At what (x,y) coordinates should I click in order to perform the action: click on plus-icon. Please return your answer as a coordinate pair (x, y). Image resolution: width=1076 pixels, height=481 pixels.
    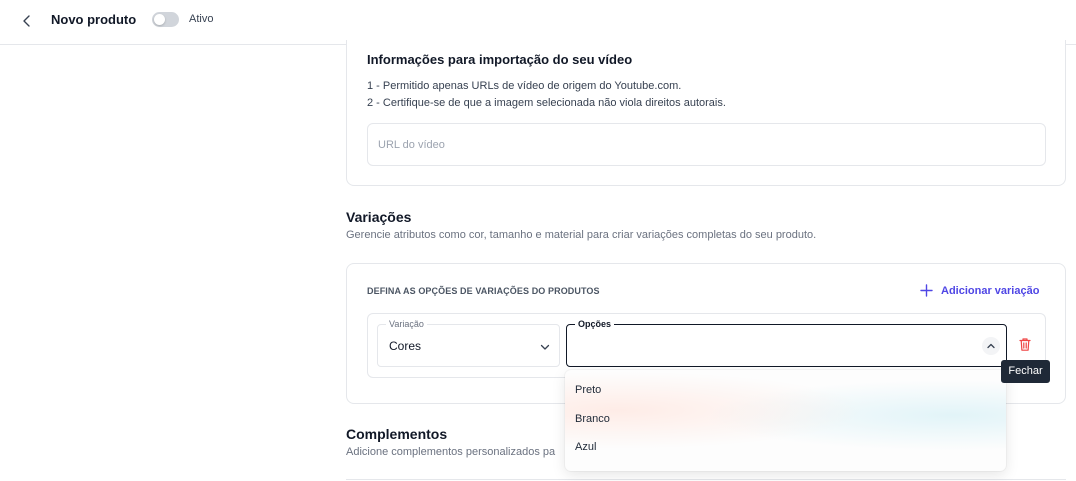
    Looking at the image, I should click on (926, 290).